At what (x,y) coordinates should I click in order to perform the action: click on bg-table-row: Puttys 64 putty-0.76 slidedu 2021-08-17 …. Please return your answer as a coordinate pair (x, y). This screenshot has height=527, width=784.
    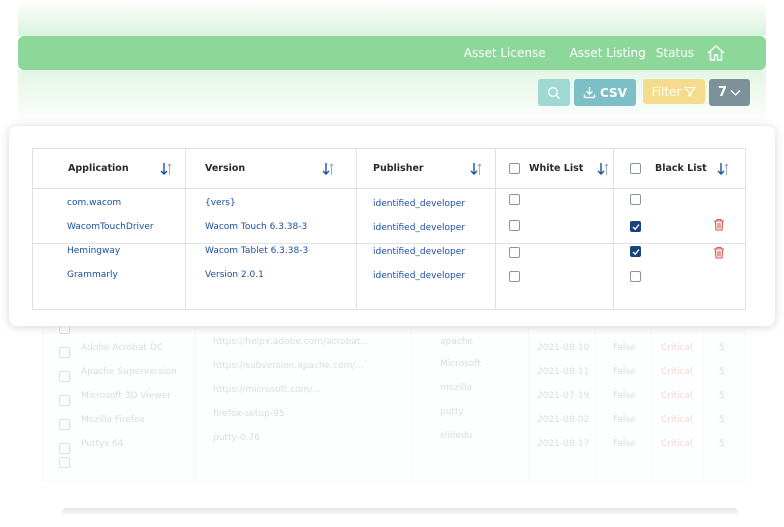
    Looking at the image, I should click on (395, 444).